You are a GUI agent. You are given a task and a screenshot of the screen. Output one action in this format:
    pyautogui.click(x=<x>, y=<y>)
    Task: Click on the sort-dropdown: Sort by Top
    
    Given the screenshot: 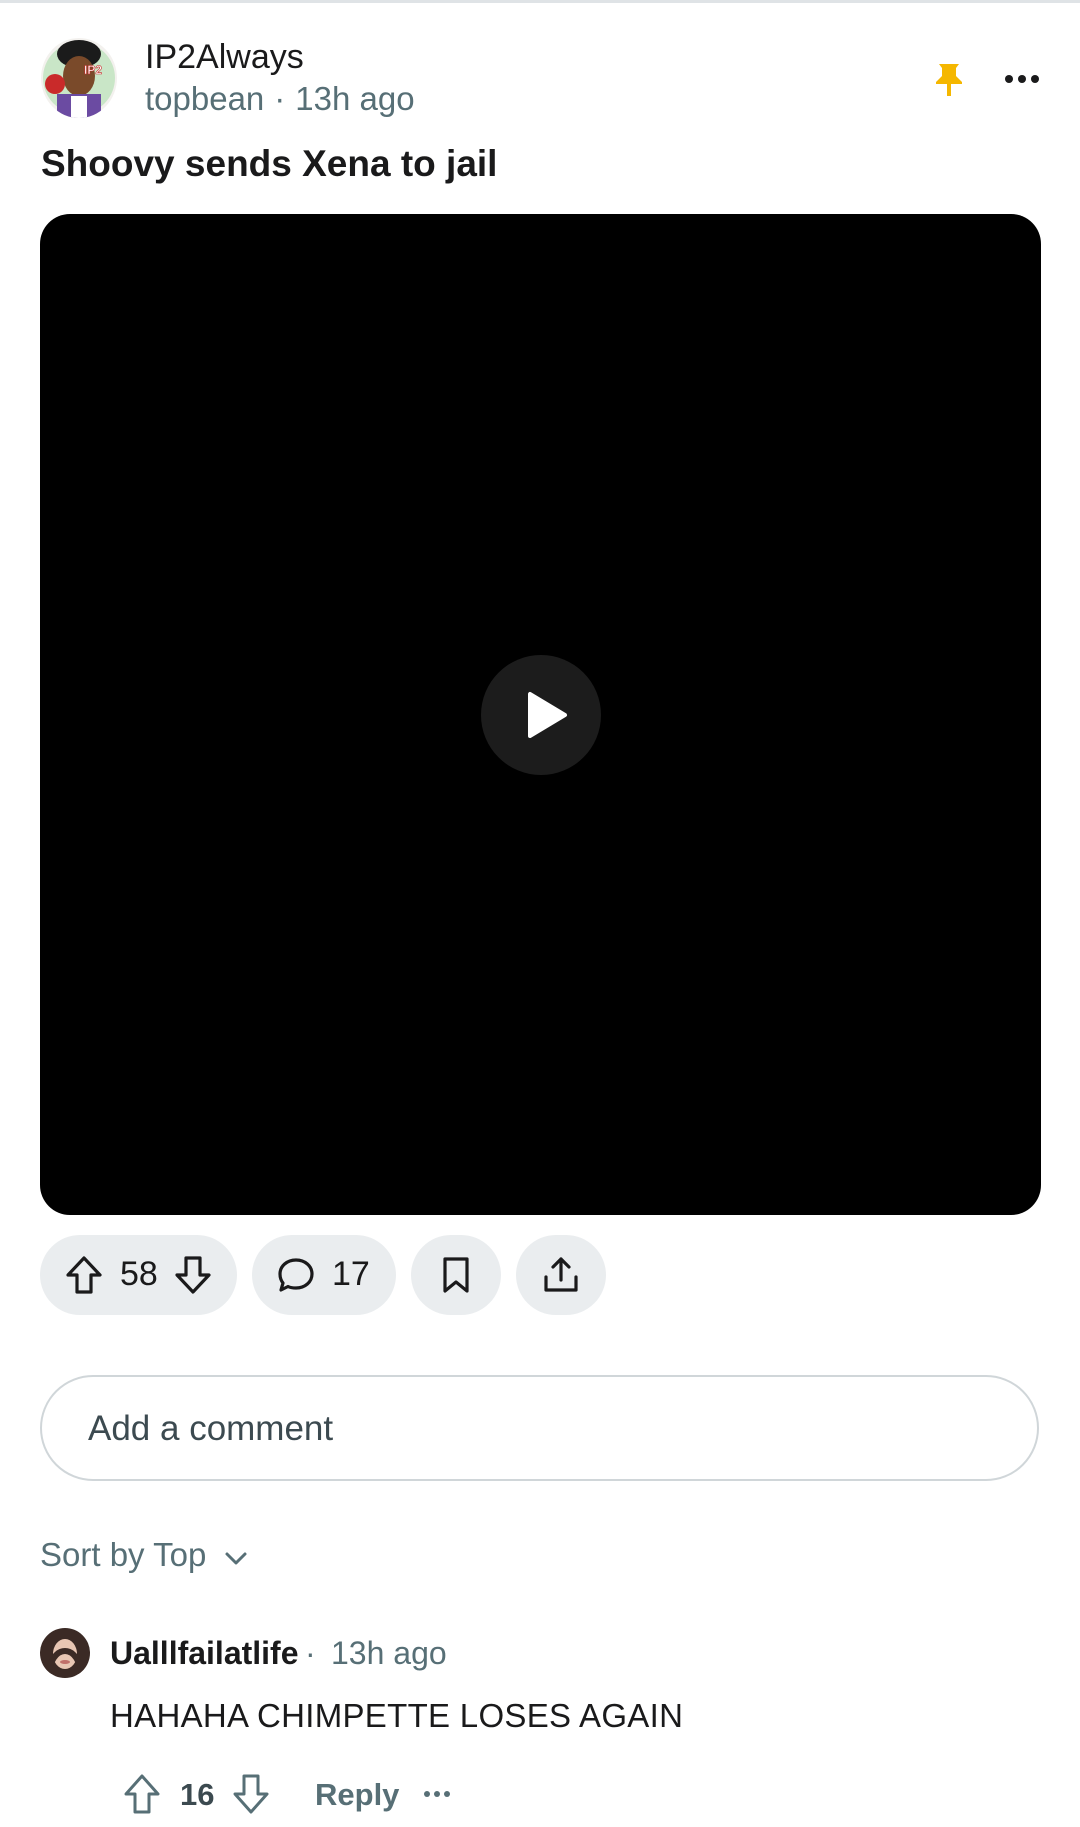 What is the action you would take?
    pyautogui.click(x=143, y=1559)
    